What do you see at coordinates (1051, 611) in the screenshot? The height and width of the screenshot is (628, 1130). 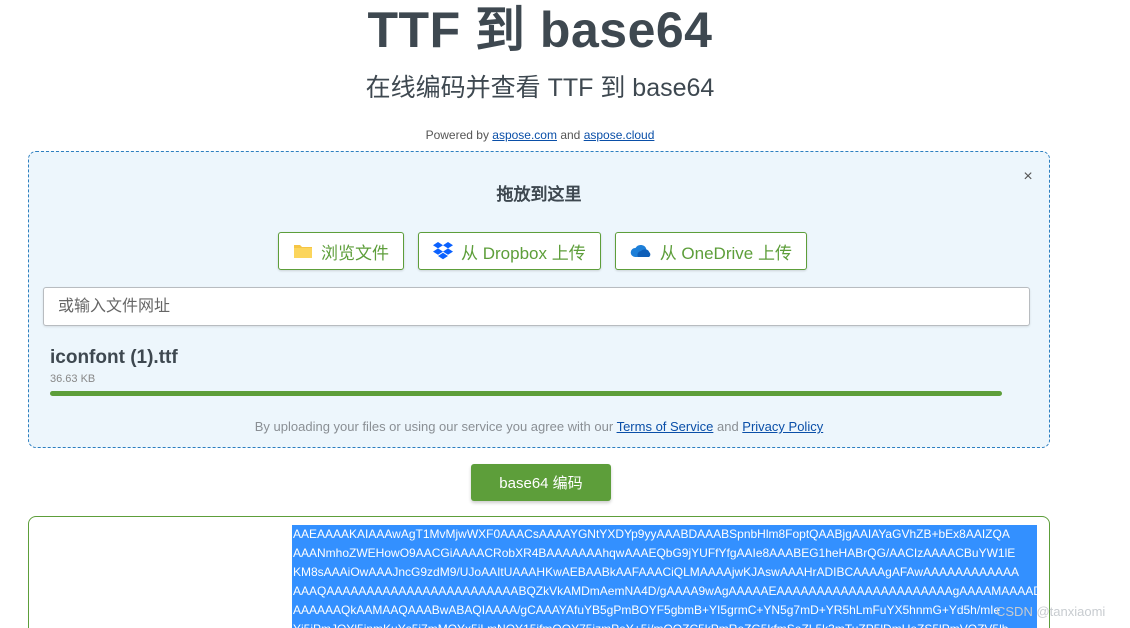 I see `csdn-watermark: CSDN @tanxiaomi` at bounding box center [1051, 611].